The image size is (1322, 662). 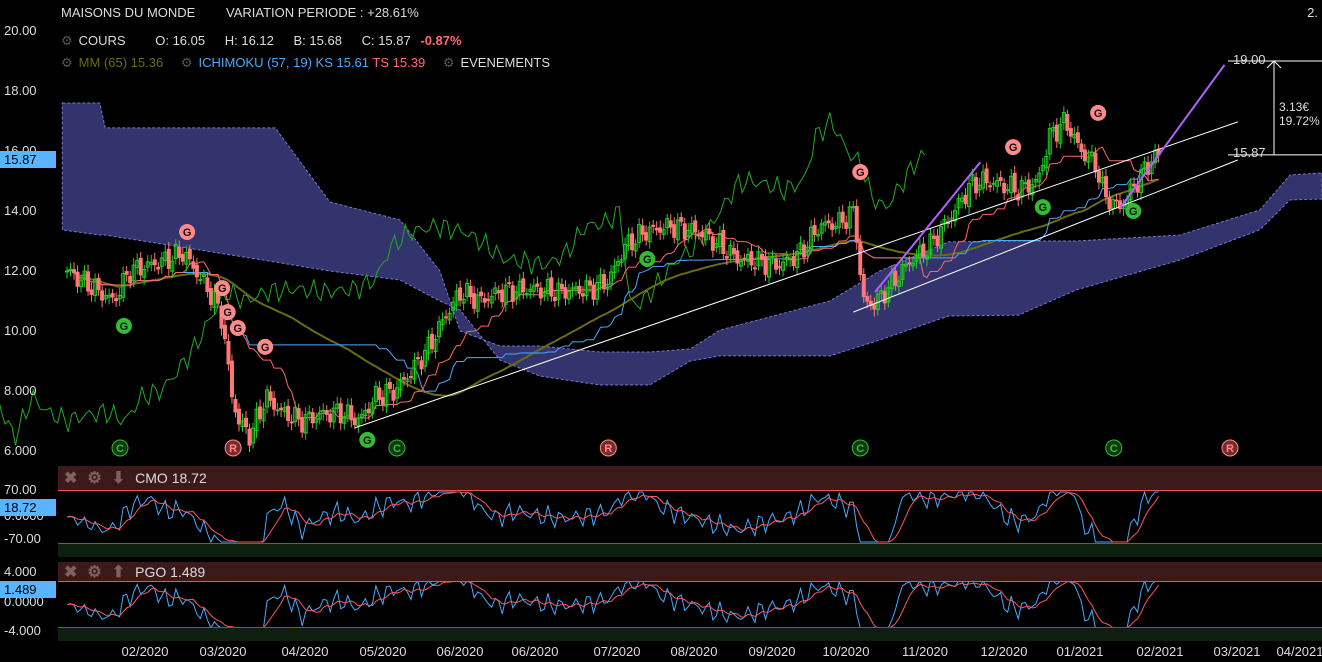 I want to click on x-tick-label: 05/2020, so click(x=383, y=651).